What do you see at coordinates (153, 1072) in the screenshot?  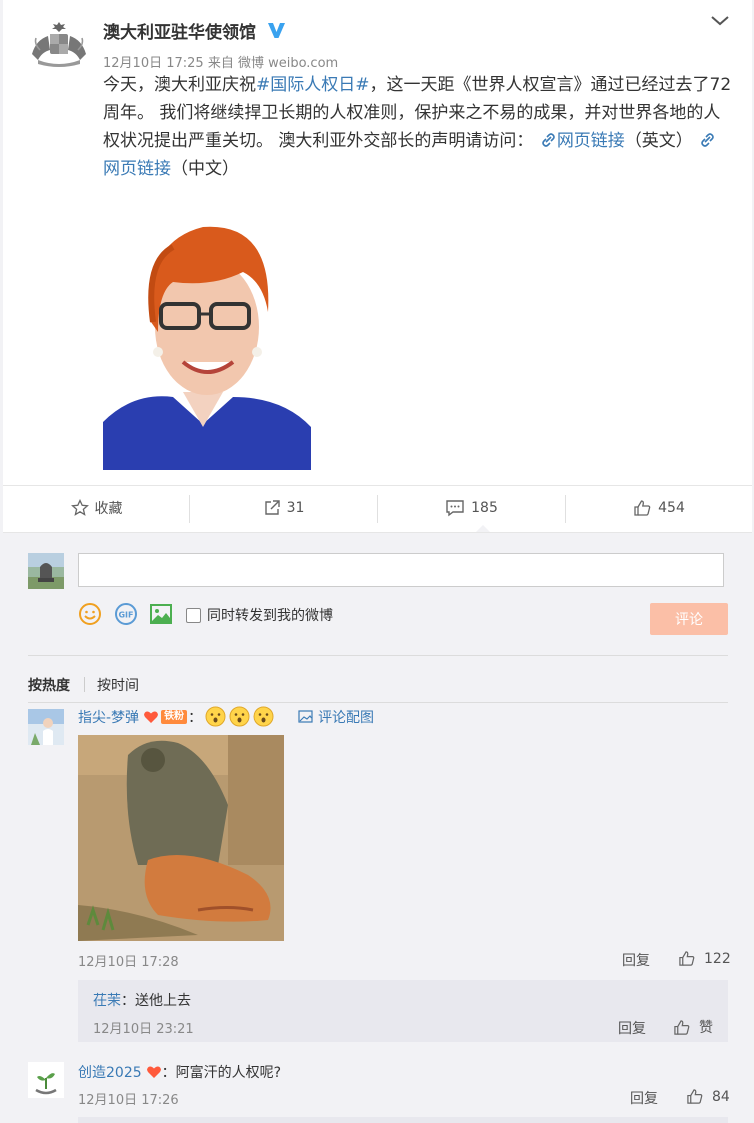 I see `heart-fan-icon` at bounding box center [153, 1072].